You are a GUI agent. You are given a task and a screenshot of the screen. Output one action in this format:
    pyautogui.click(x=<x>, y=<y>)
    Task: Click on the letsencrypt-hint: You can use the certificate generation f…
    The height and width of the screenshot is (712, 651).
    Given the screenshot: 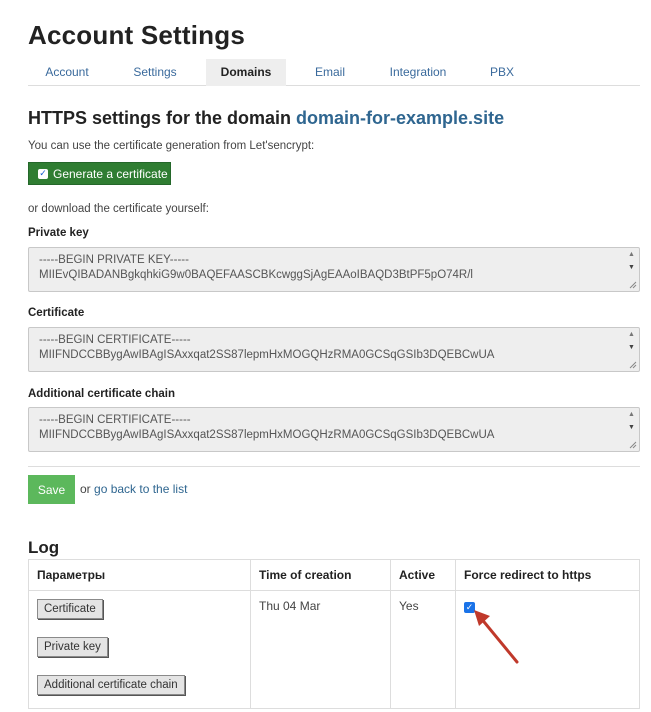 What is the action you would take?
    pyautogui.click(x=171, y=146)
    